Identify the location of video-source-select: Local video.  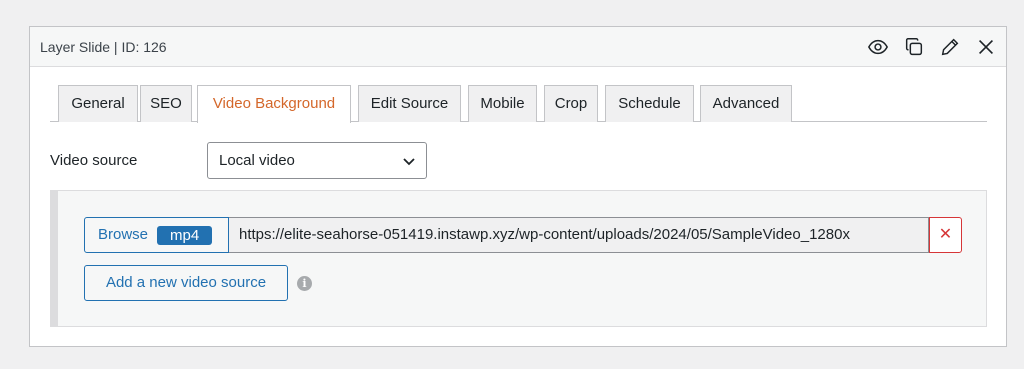
(317, 160).